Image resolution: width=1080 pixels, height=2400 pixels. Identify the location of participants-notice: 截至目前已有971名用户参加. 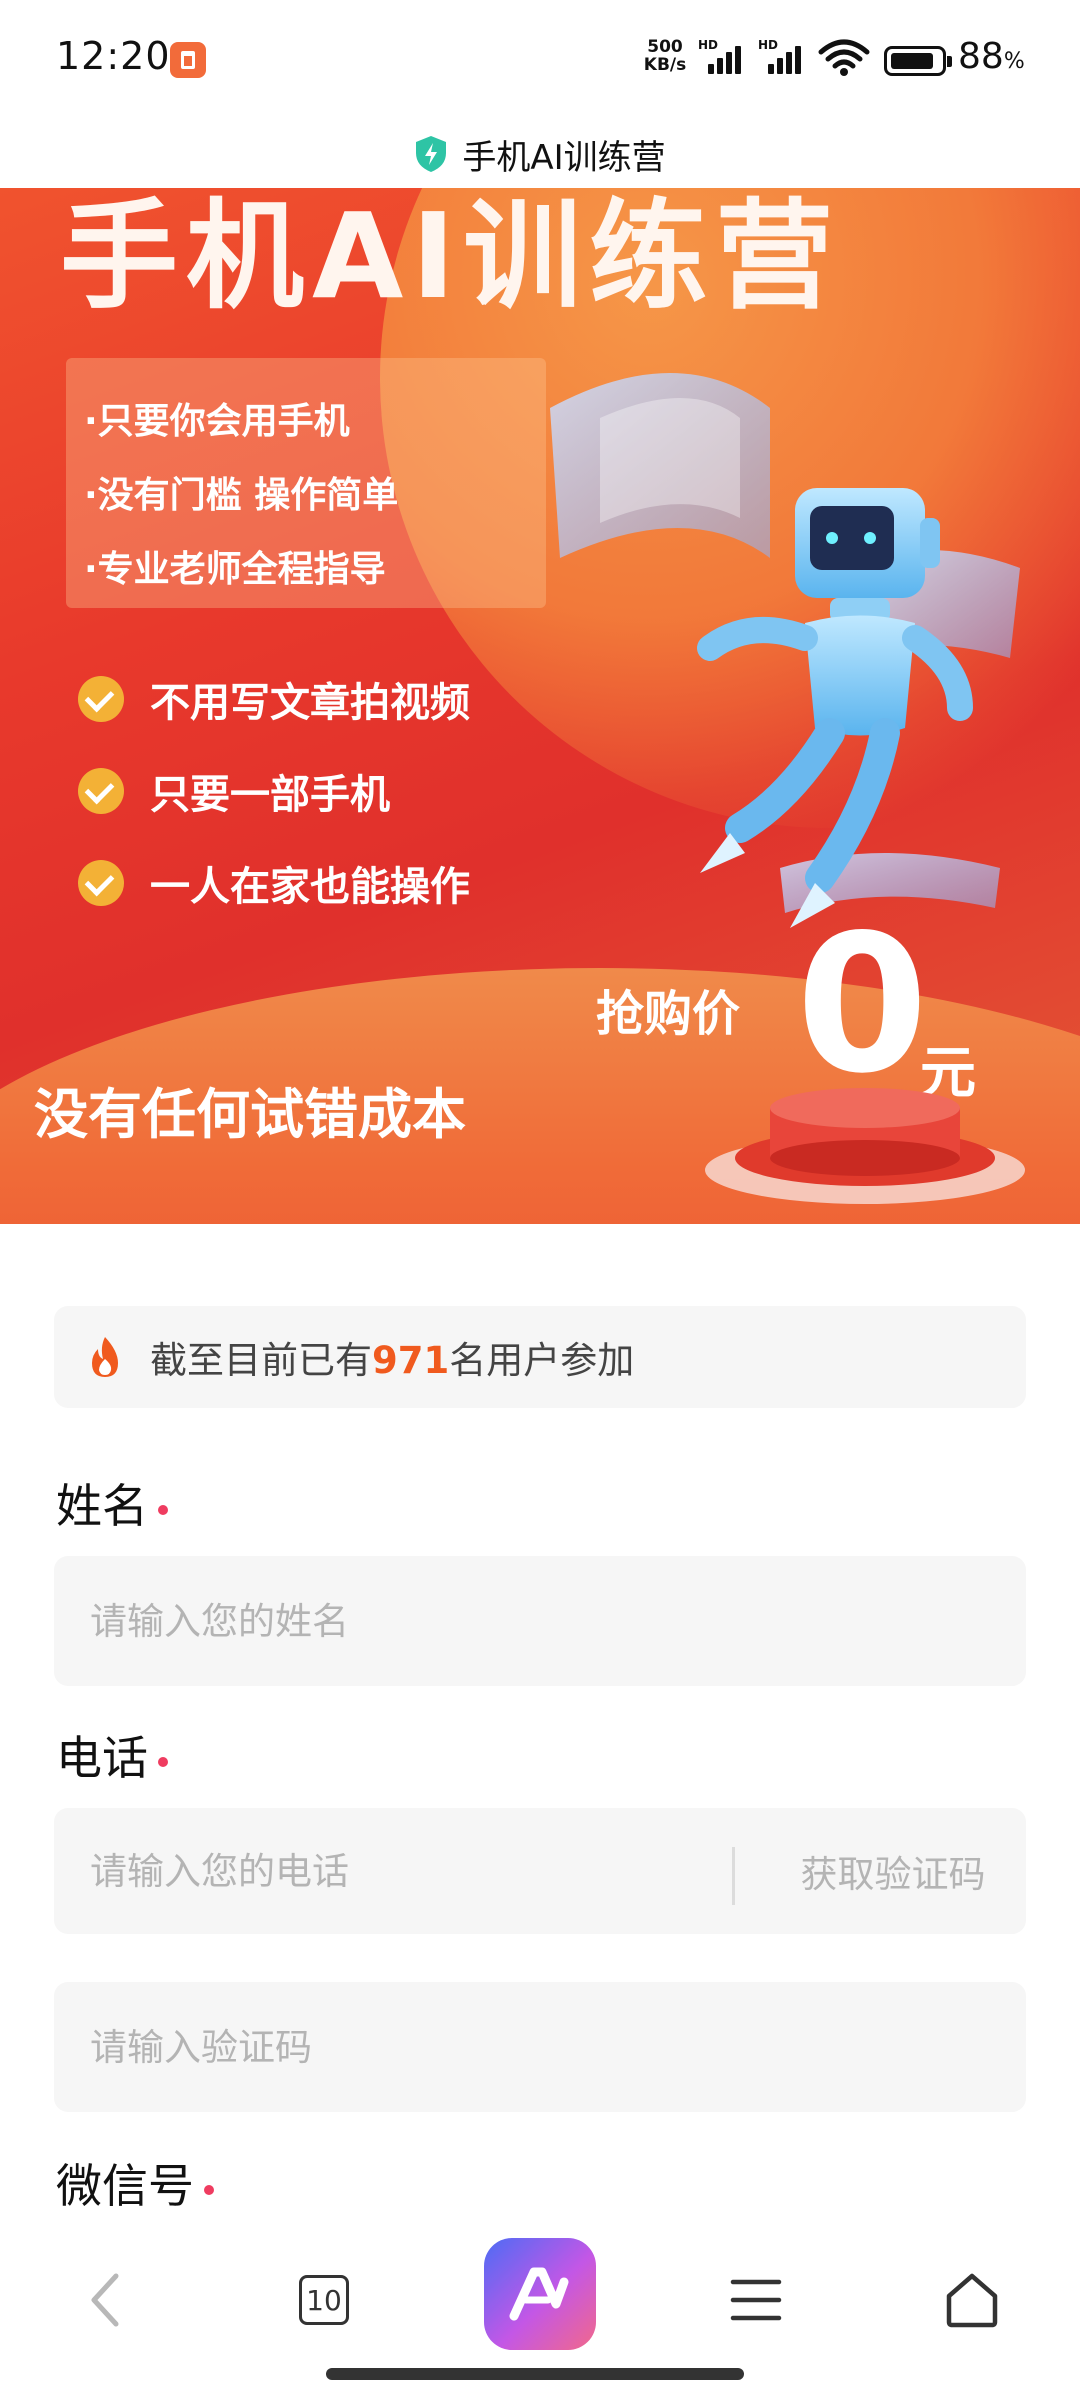
(540, 1357).